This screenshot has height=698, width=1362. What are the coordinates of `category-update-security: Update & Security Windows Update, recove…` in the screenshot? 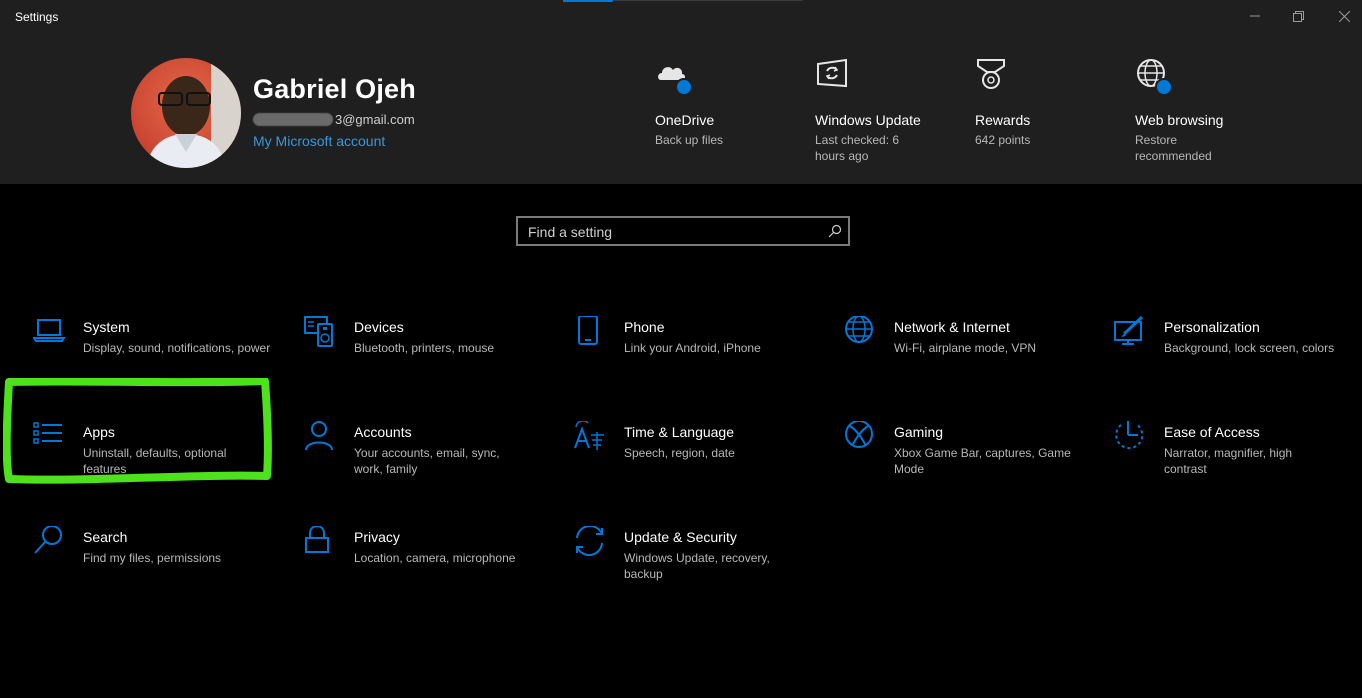 It's located at (704, 572).